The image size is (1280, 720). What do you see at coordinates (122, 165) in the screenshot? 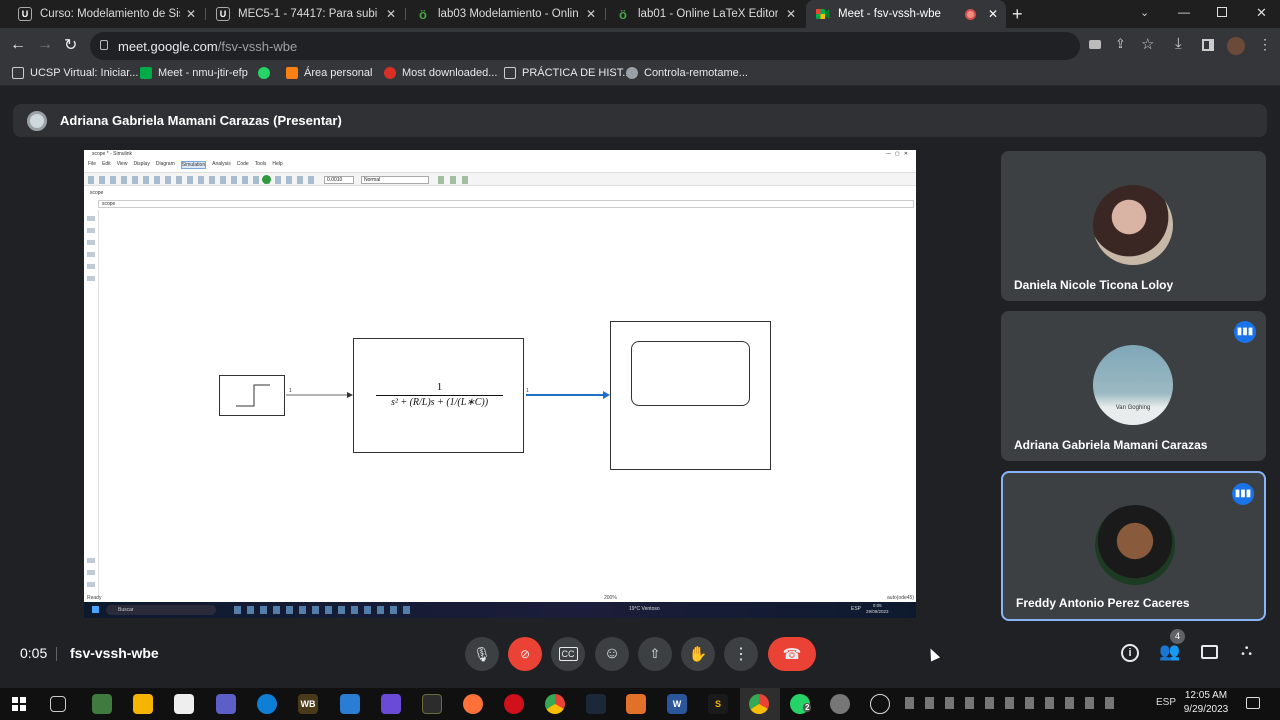
I see `menu-view: View` at bounding box center [122, 165].